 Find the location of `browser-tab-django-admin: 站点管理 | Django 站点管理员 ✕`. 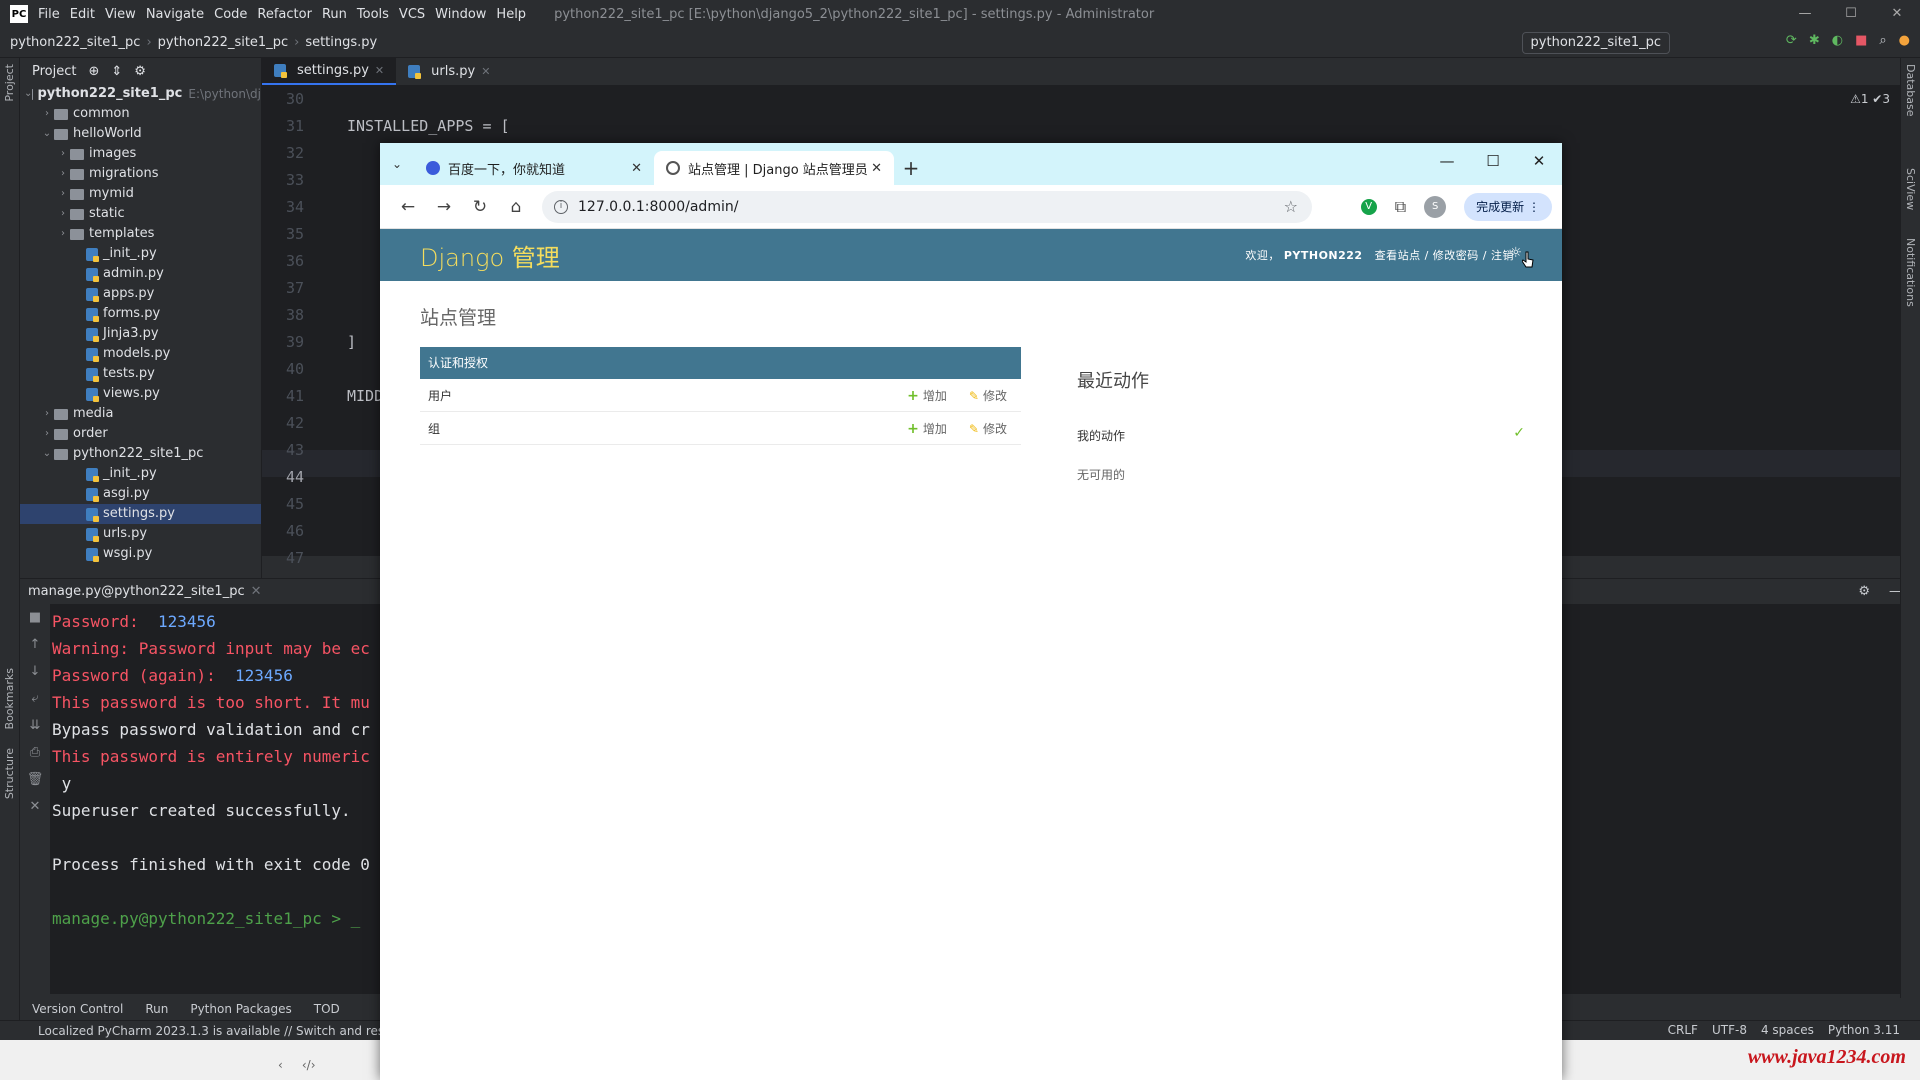

browser-tab-django-admin: 站点管理 | Django 站点管理员 ✕ is located at coordinates (774, 168).